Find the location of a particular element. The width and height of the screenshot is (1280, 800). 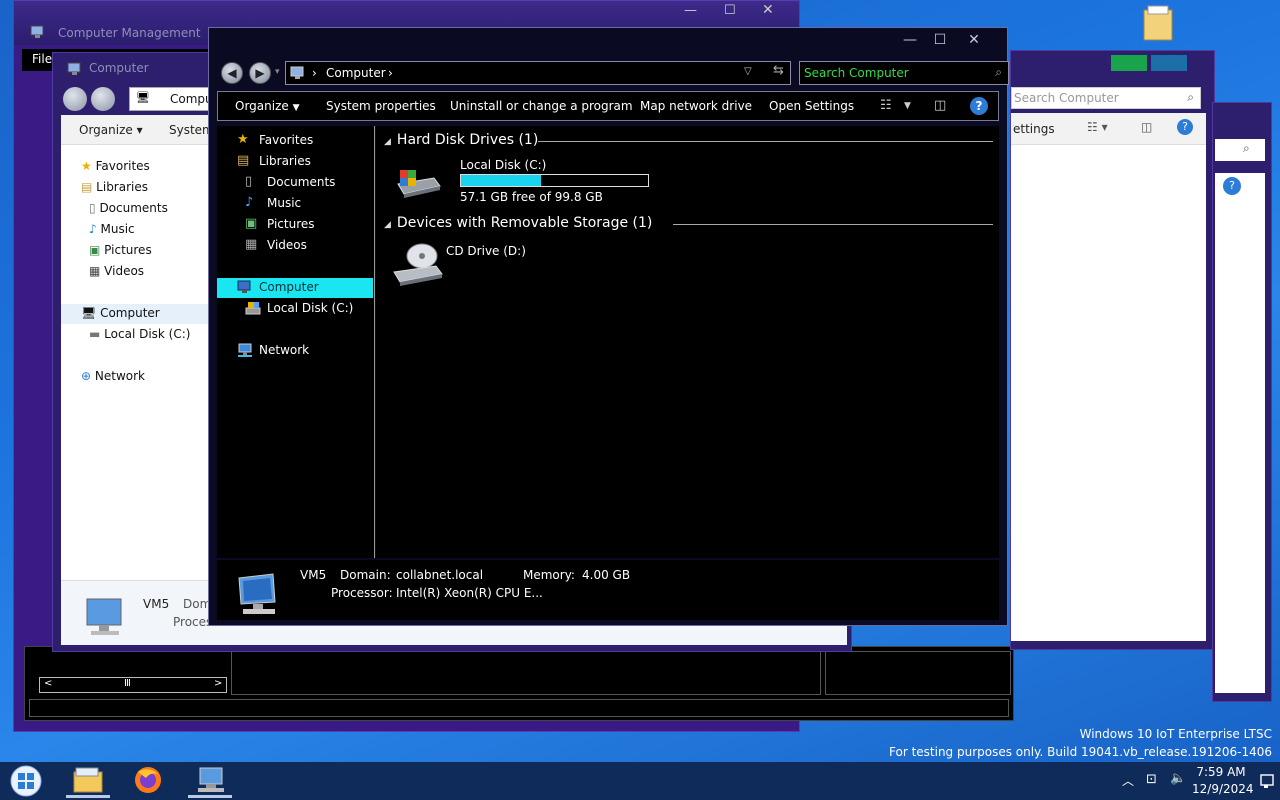

forward-button: ▶ is located at coordinates (260, 73).